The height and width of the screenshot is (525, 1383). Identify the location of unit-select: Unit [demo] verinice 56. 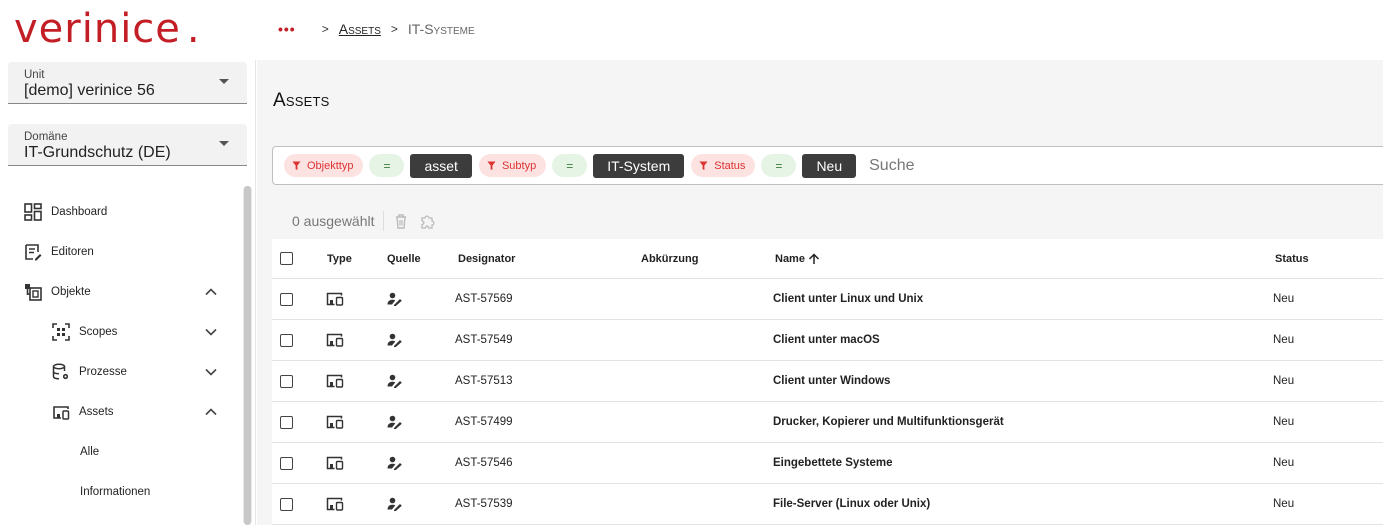
(127, 83).